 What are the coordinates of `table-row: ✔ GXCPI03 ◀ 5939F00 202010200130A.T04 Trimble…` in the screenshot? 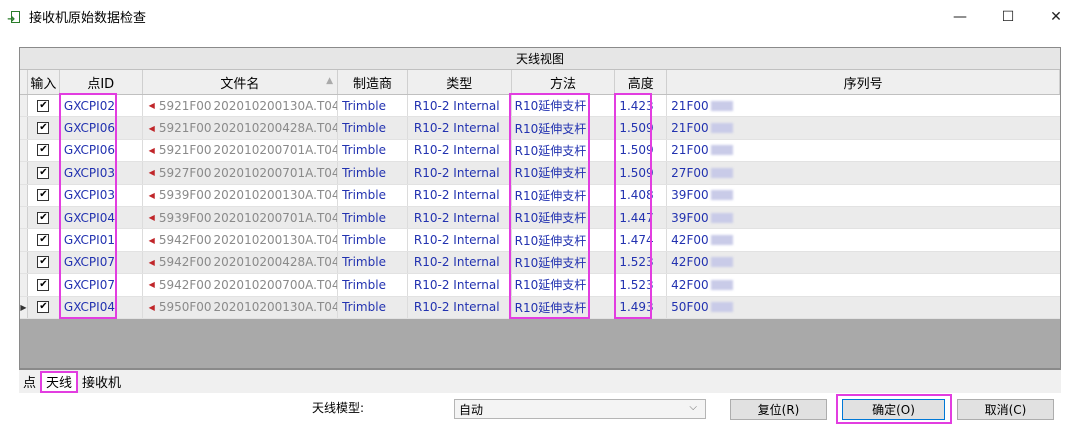 It's located at (540, 195).